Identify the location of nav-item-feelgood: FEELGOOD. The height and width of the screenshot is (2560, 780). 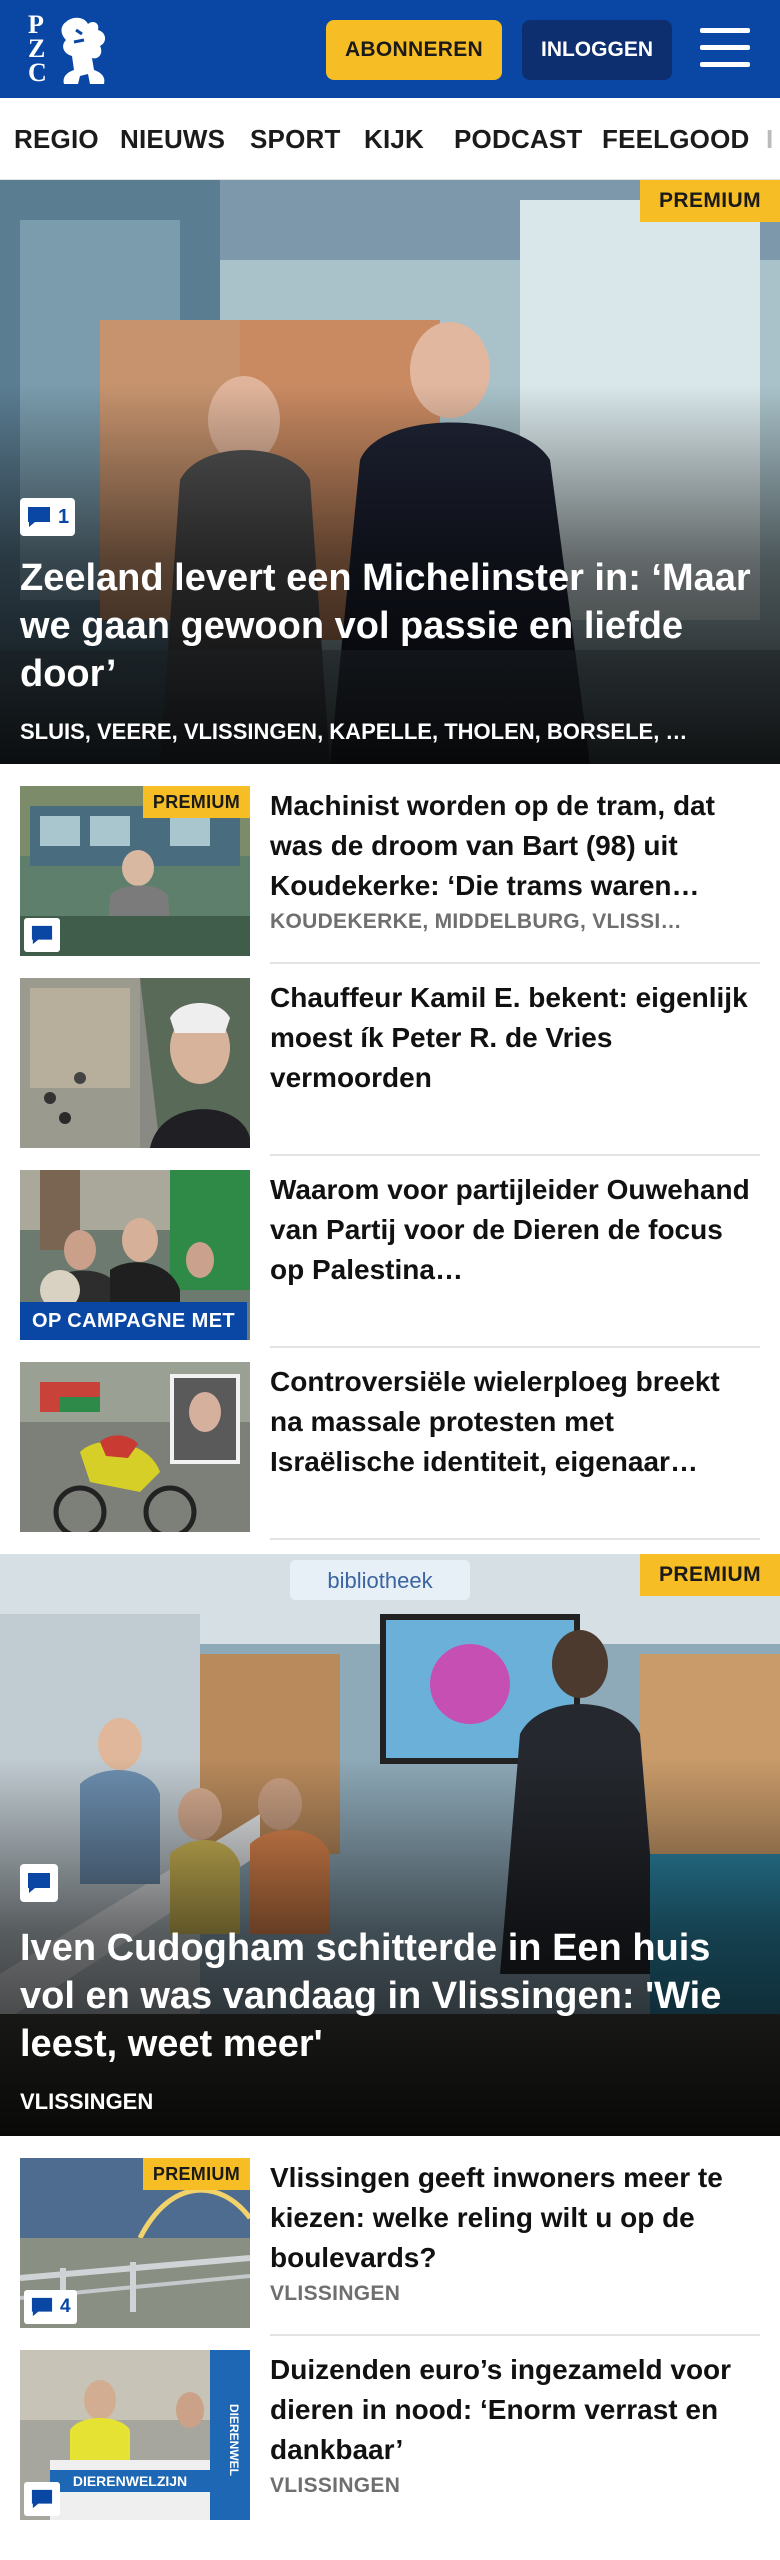
(676, 139).